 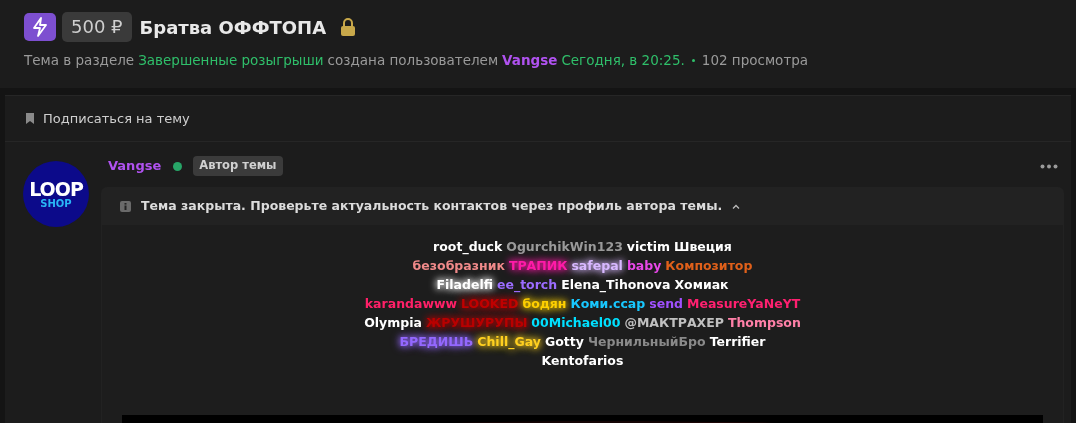 What do you see at coordinates (413, 60) in the screenshot?
I see `meta-text: создана пользователем` at bounding box center [413, 60].